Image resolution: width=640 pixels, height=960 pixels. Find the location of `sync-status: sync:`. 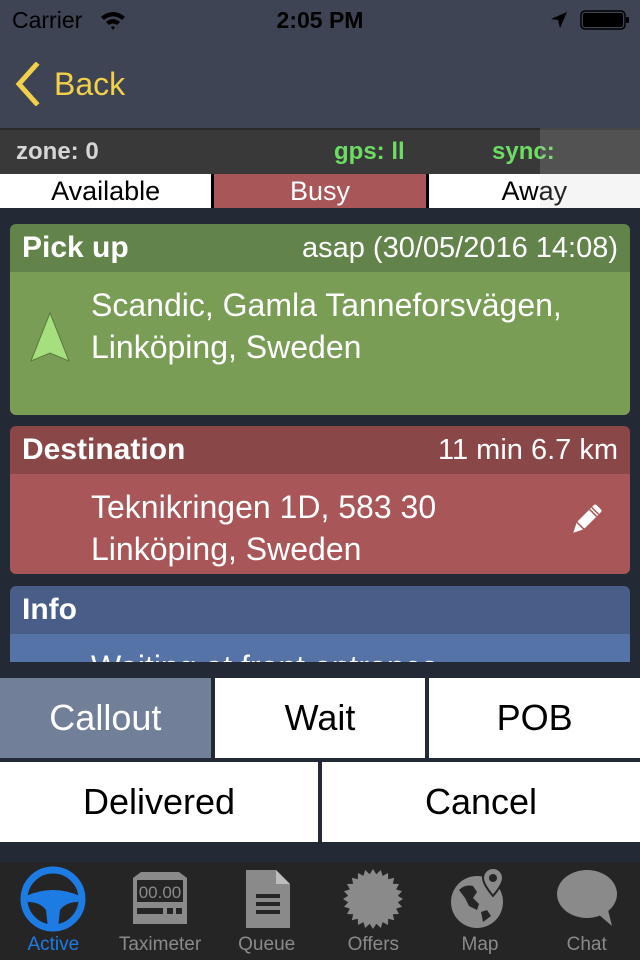

sync-status: sync: is located at coordinates (523, 151).